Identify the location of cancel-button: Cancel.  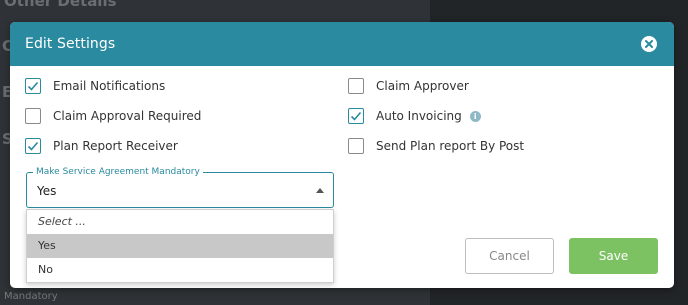
(509, 256).